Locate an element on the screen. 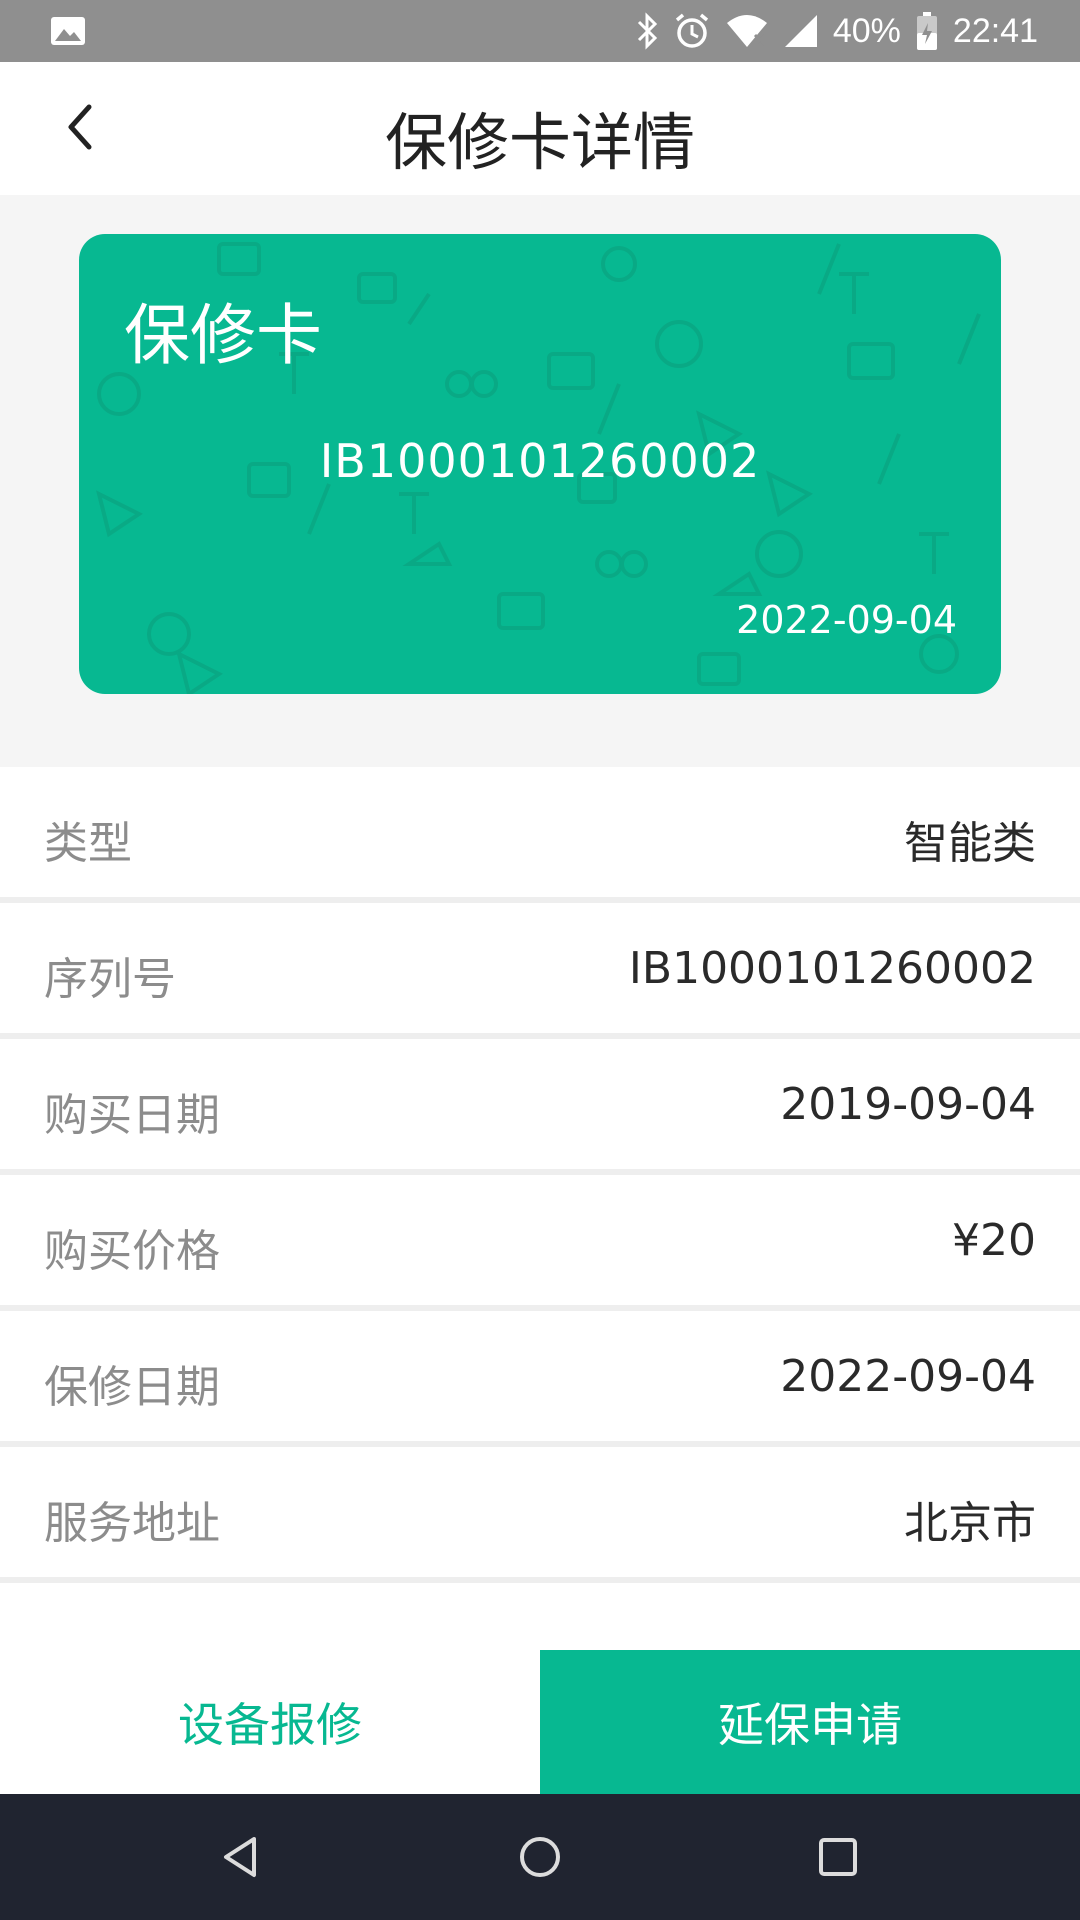 This screenshot has width=1080, height=1920. row-label: 购买日期 is located at coordinates (132, 1115).